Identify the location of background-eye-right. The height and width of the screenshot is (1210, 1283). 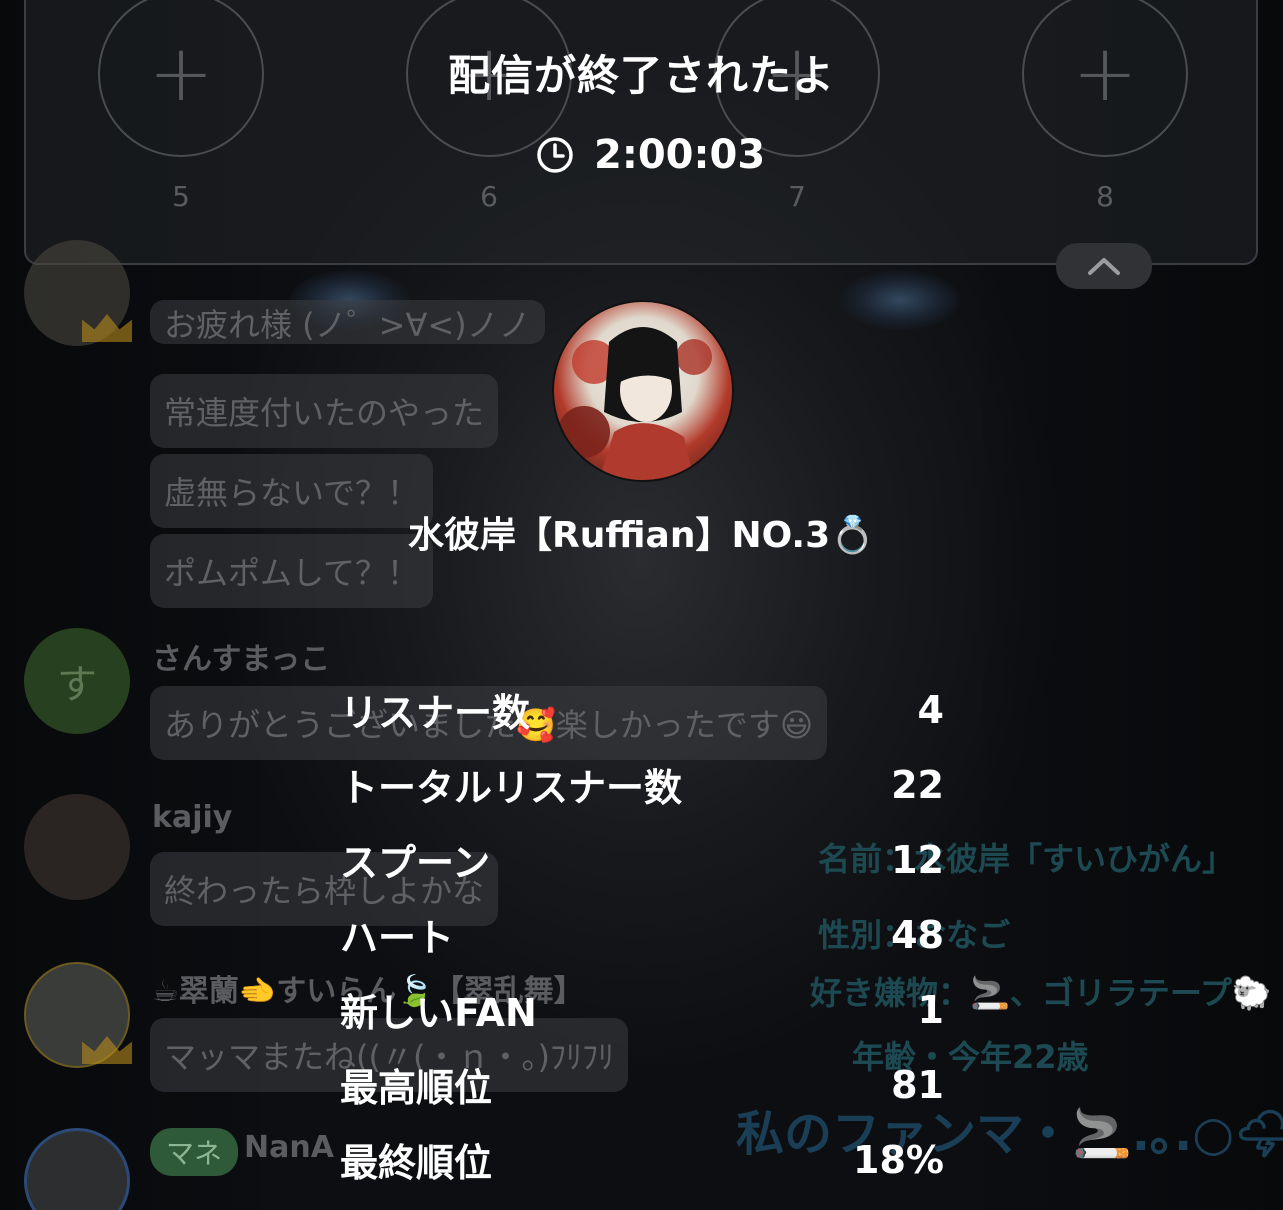
(900, 300).